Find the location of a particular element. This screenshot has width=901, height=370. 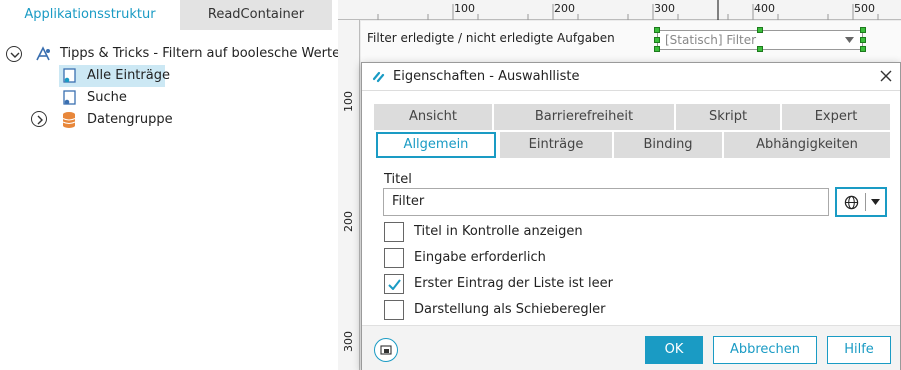

ruler-ticks-top is located at coordinates (628, 10).